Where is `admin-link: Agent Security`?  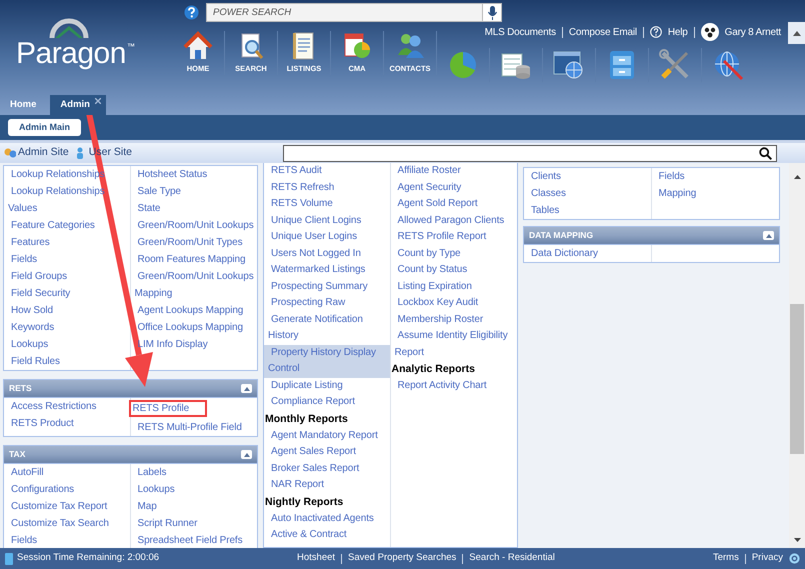 admin-link: Agent Security is located at coordinates (453, 188).